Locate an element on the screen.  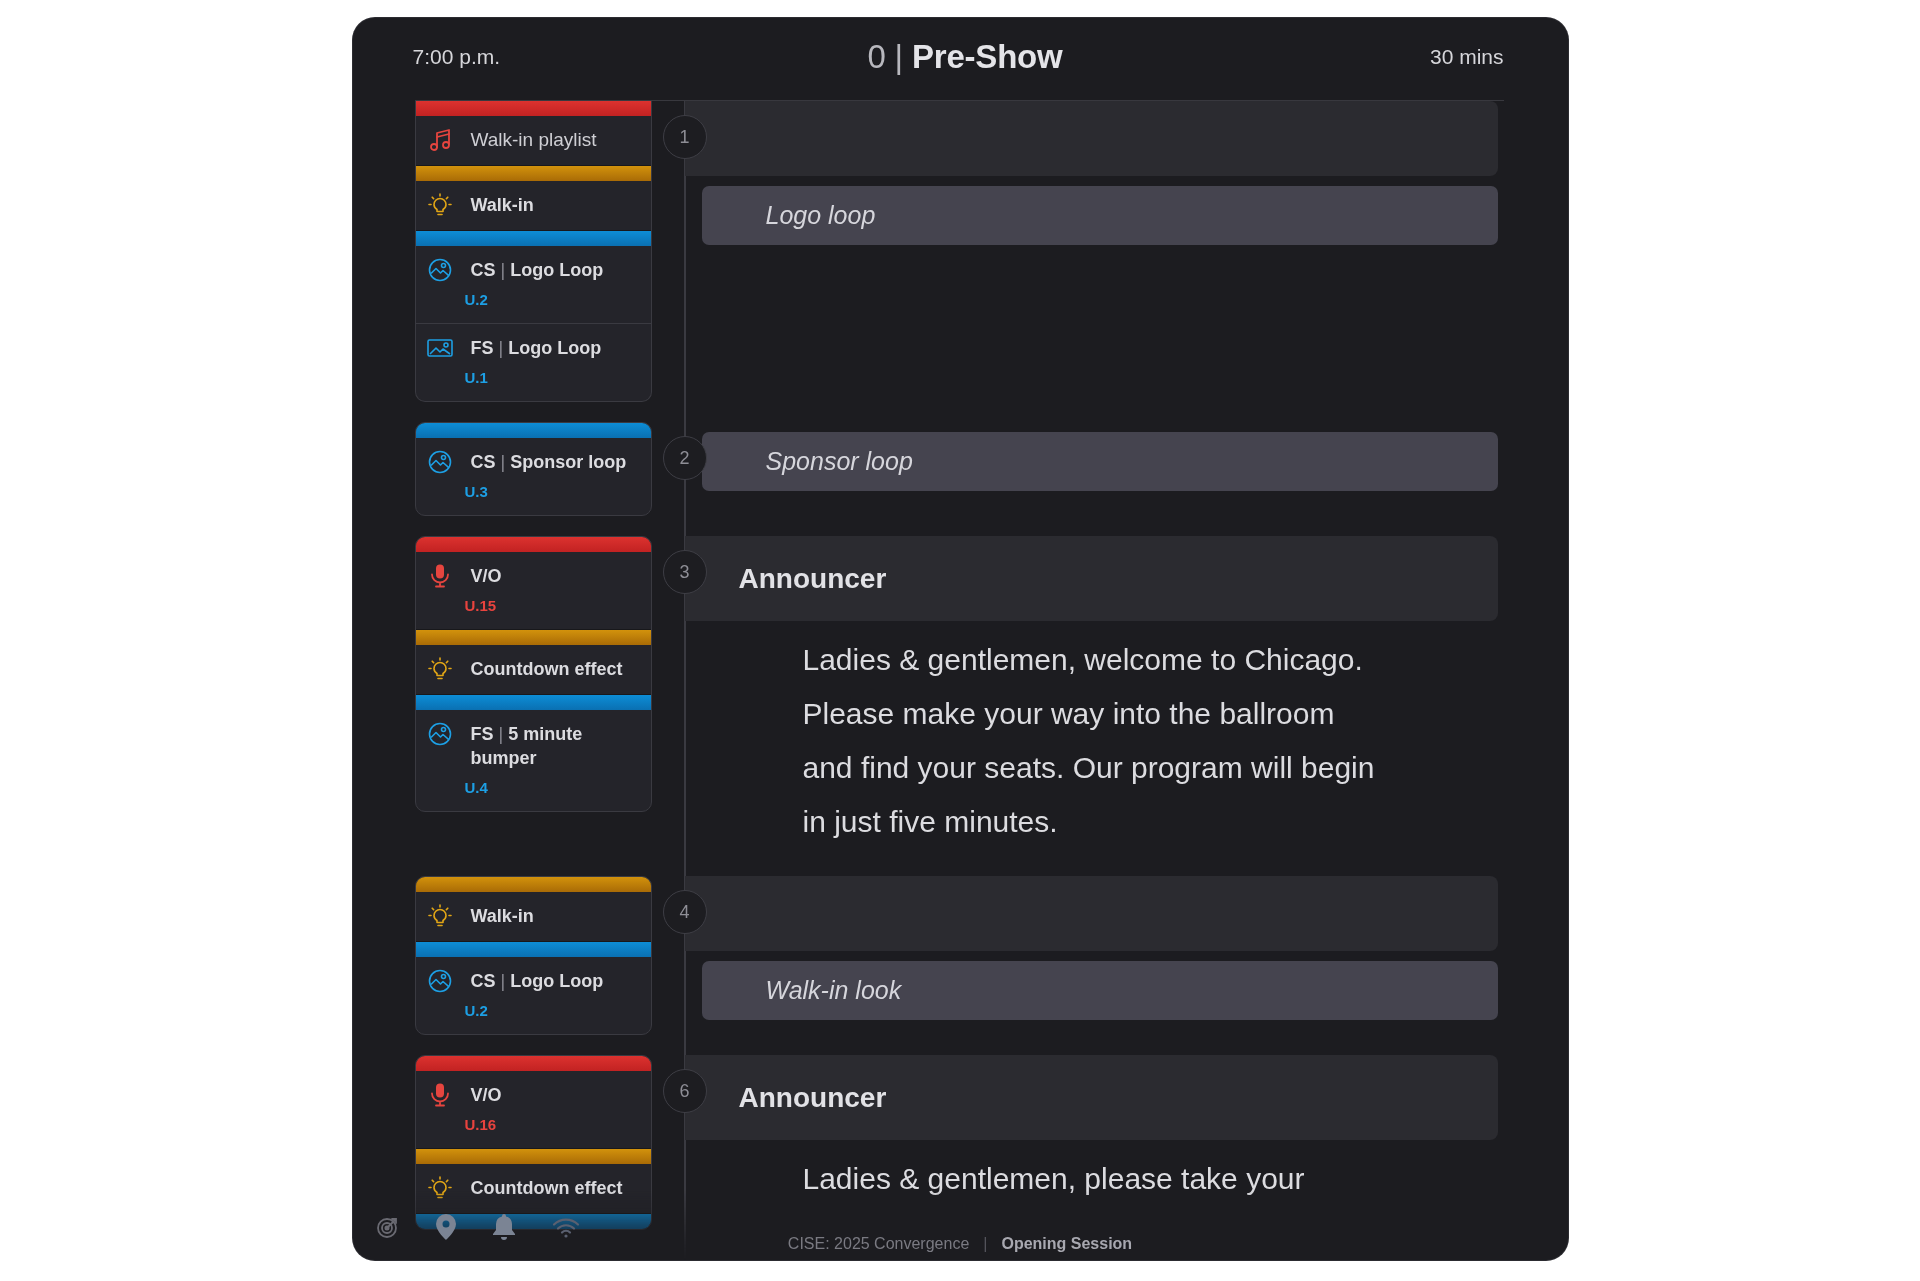
script-text: Ladies & gentlemen, welcome to Chicago. Please make your way into the ballroom and find your seats. Our program will begin in just five minutes. is located at coordinates (1089, 741).